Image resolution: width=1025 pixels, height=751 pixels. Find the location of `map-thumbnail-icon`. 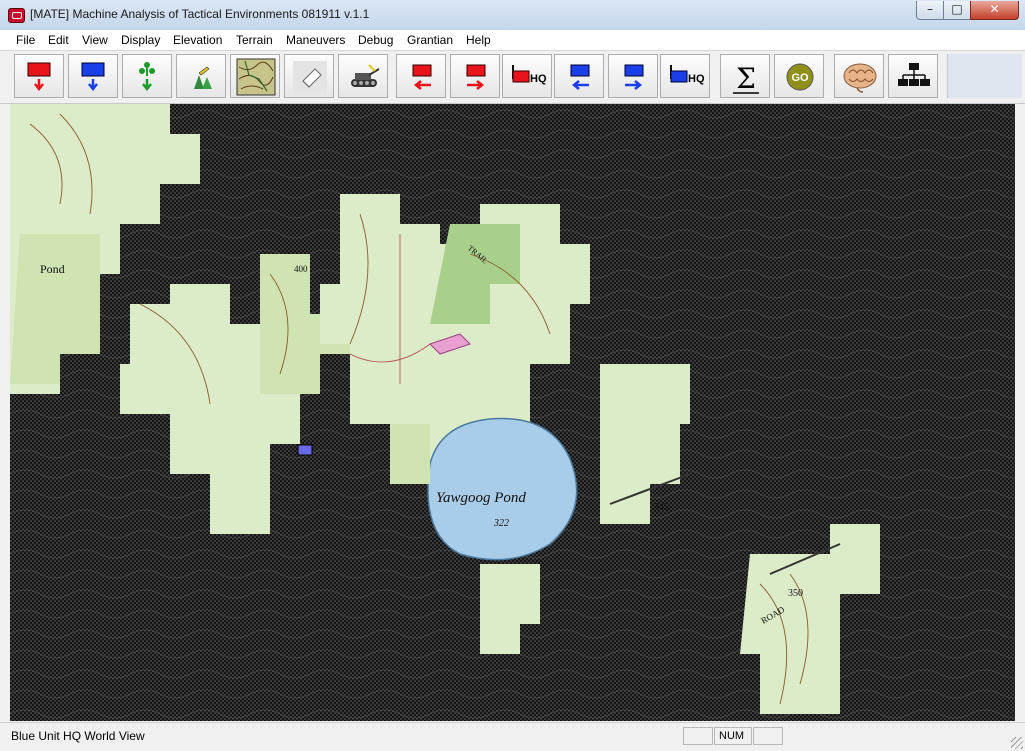

map-thumbnail-icon is located at coordinates (256, 77).